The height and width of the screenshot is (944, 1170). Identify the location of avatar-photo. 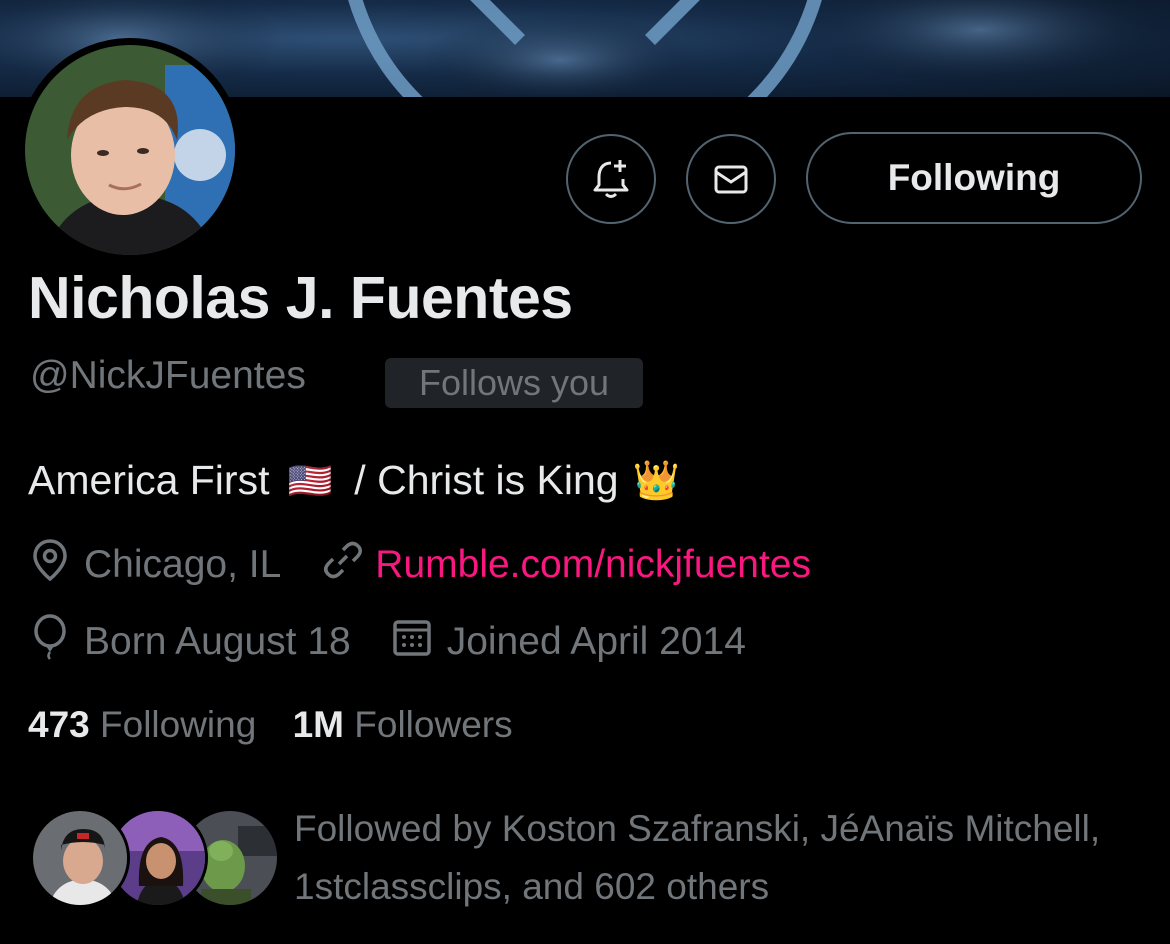
(130, 150).